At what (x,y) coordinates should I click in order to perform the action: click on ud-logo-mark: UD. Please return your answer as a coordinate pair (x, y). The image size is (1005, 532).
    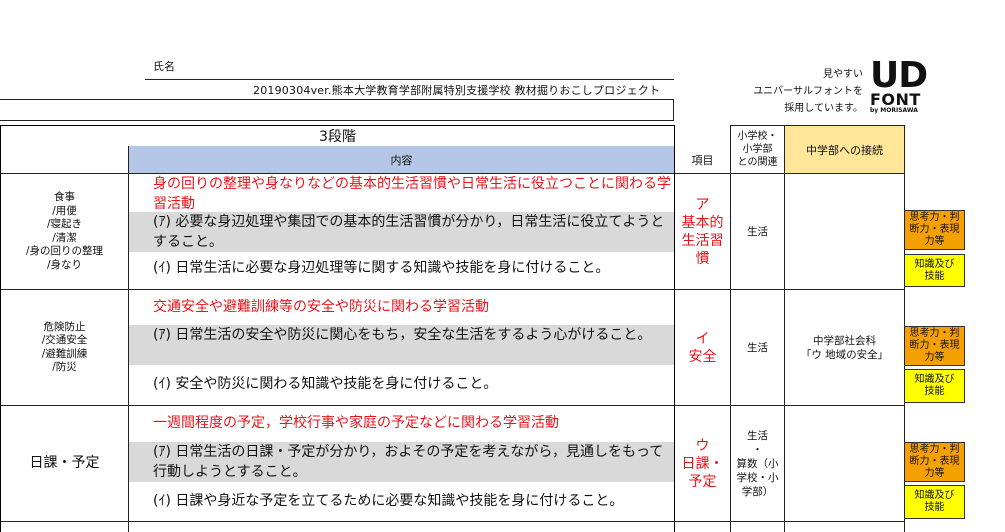
    Looking at the image, I should click on (899, 75).